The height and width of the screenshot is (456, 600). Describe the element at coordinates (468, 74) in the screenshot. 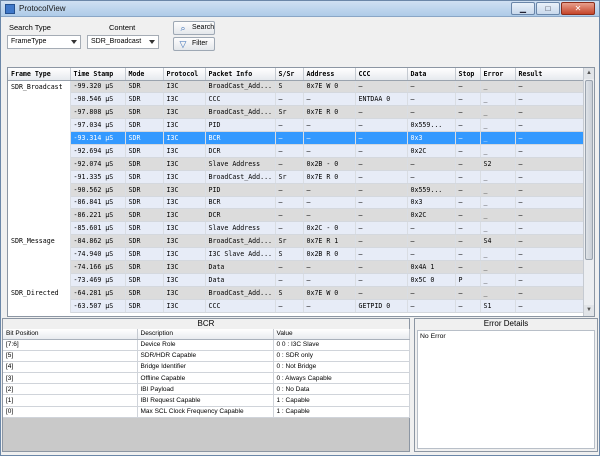

I see `column-header: Stop` at that location.